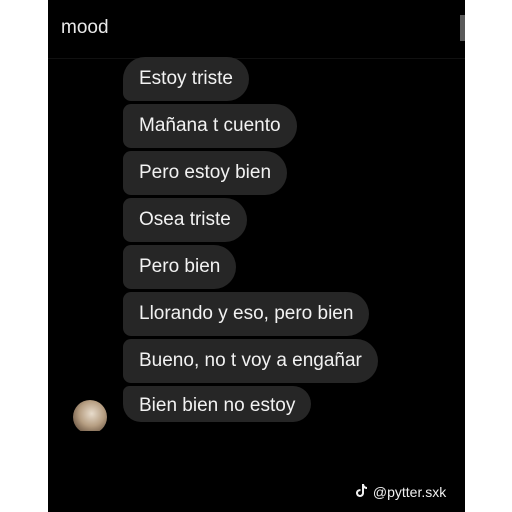 Image resolution: width=512 pixels, height=512 pixels. I want to click on message-bubble: Estoy triste, so click(186, 79).